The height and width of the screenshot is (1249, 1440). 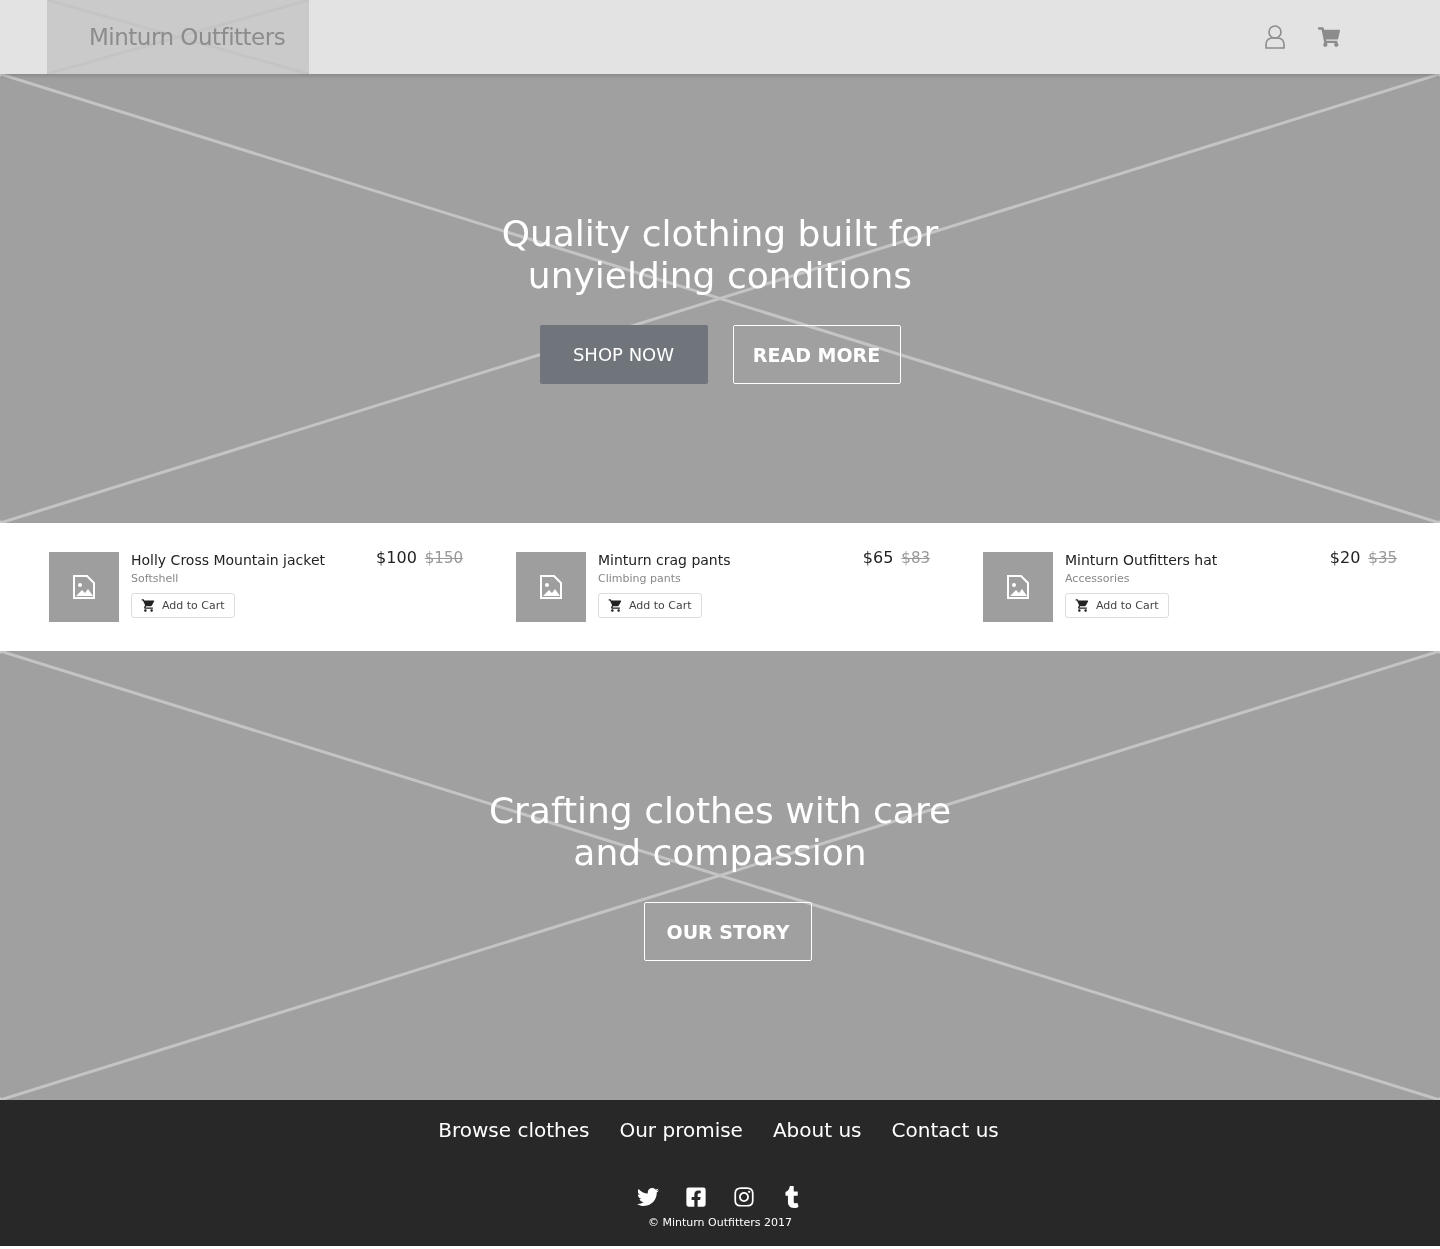 What do you see at coordinates (744, 1197) in the screenshot?
I see `instagram-icon` at bounding box center [744, 1197].